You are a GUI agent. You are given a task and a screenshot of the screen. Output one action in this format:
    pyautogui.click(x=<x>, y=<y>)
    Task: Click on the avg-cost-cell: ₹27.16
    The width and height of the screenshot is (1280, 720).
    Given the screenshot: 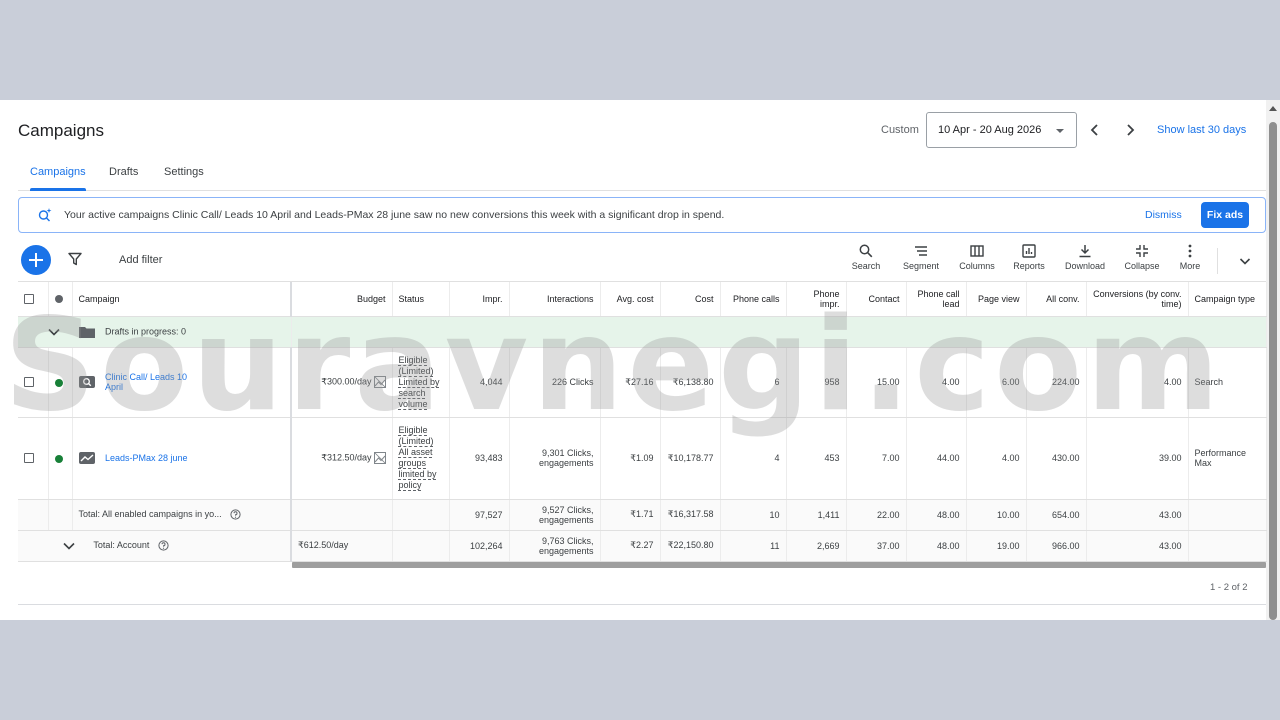 What is the action you would take?
    pyautogui.click(x=630, y=382)
    